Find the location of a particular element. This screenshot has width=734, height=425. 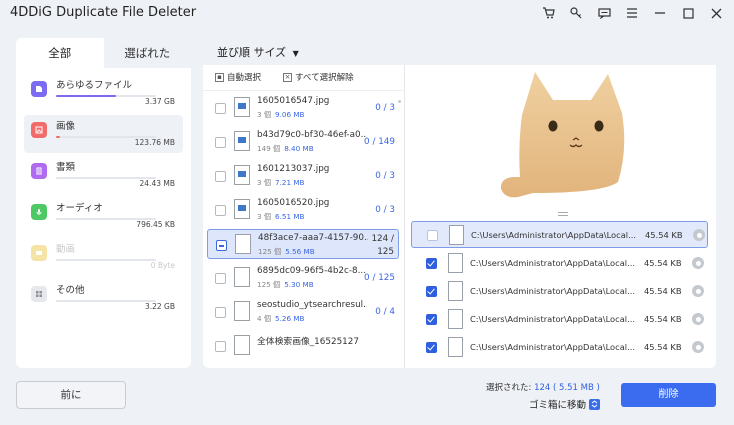

tab-all: 全部 is located at coordinates (60, 53).